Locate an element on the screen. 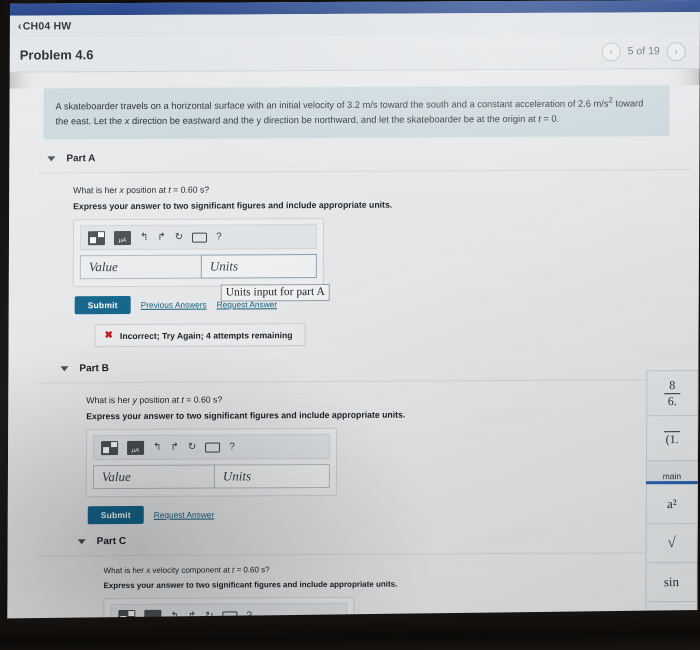 The width and height of the screenshot is (700, 650). problem-header: Problem 4.6 ‹ 5 of 19 › is located at coordinates (354, 53).